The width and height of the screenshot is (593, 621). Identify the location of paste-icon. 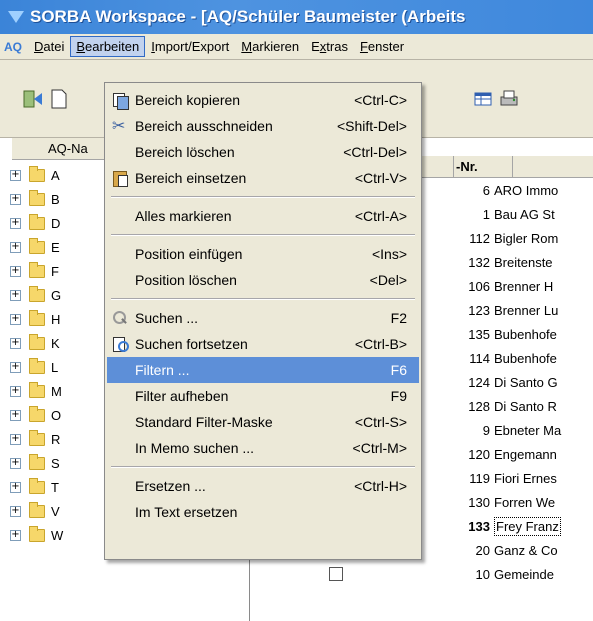
(120, 178).